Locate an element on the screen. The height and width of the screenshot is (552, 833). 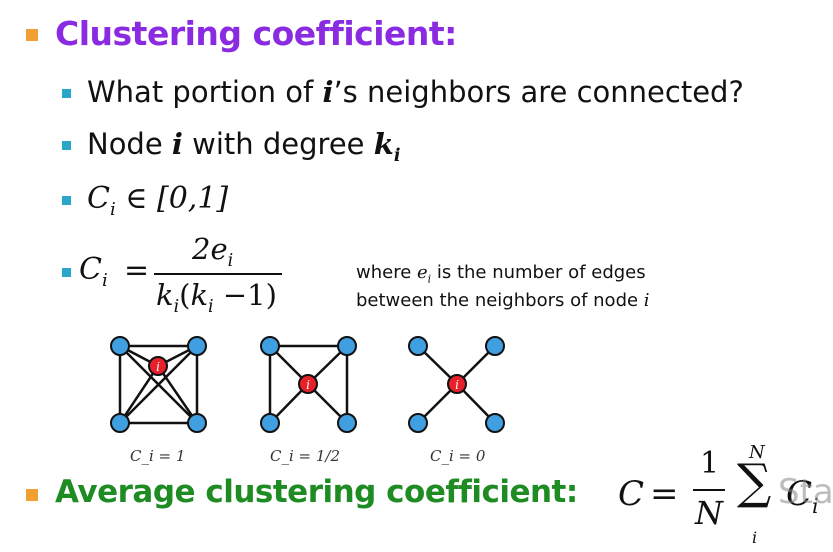
formula-num-text: 2e is located at coordinates (210, 249).